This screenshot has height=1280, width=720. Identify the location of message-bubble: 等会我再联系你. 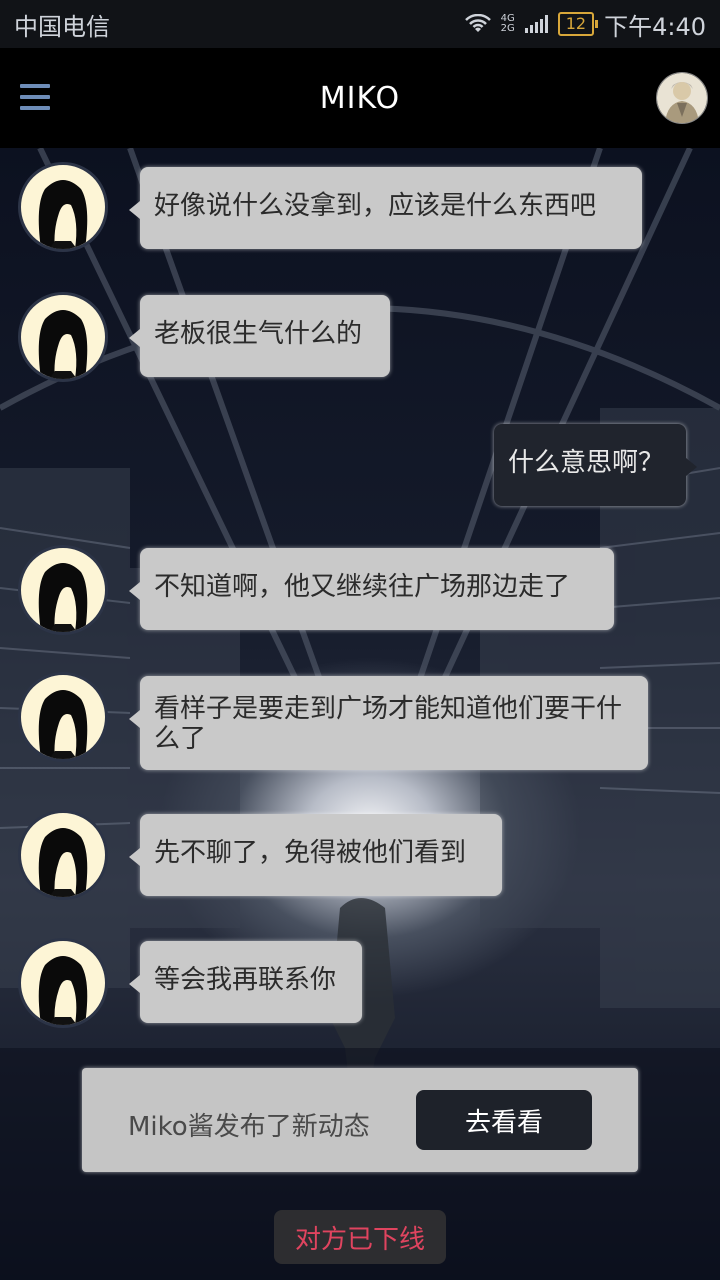
(245, 982).